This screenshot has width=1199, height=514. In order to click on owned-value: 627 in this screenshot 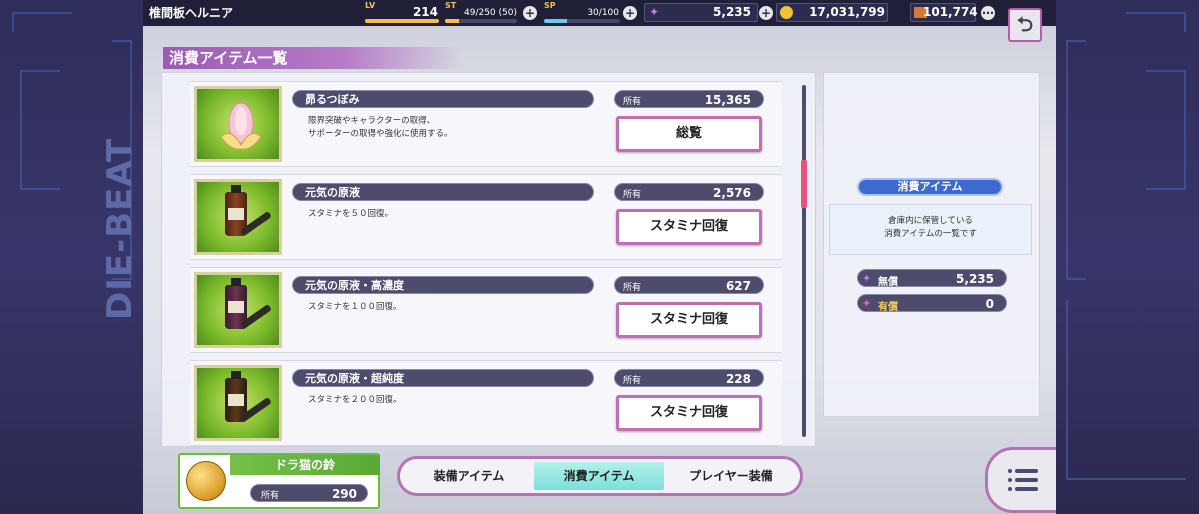, I will do `click(738, 286)`.